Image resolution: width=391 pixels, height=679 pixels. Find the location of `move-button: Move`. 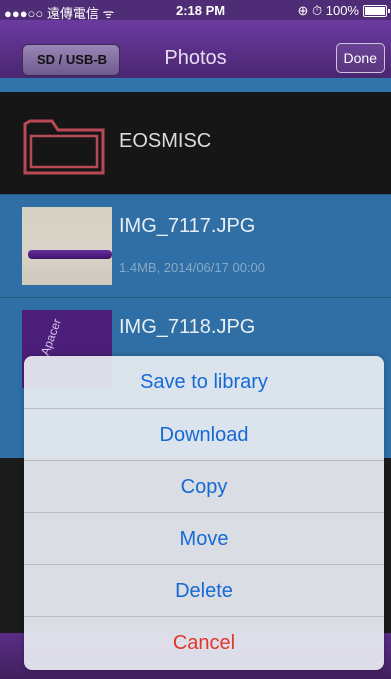

move-button: Move is located at coordinates (204, 538).